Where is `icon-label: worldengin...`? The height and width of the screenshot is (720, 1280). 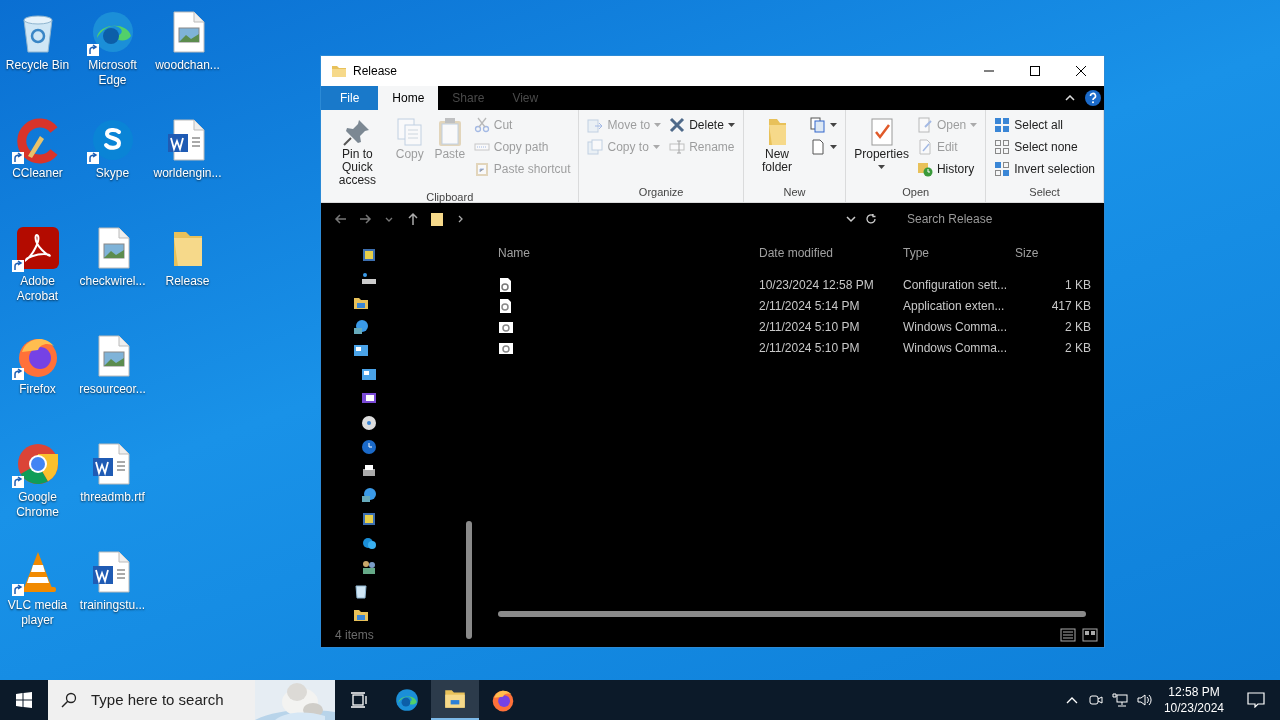 icon-label: worldengin... is located at coordinates (187, 173).